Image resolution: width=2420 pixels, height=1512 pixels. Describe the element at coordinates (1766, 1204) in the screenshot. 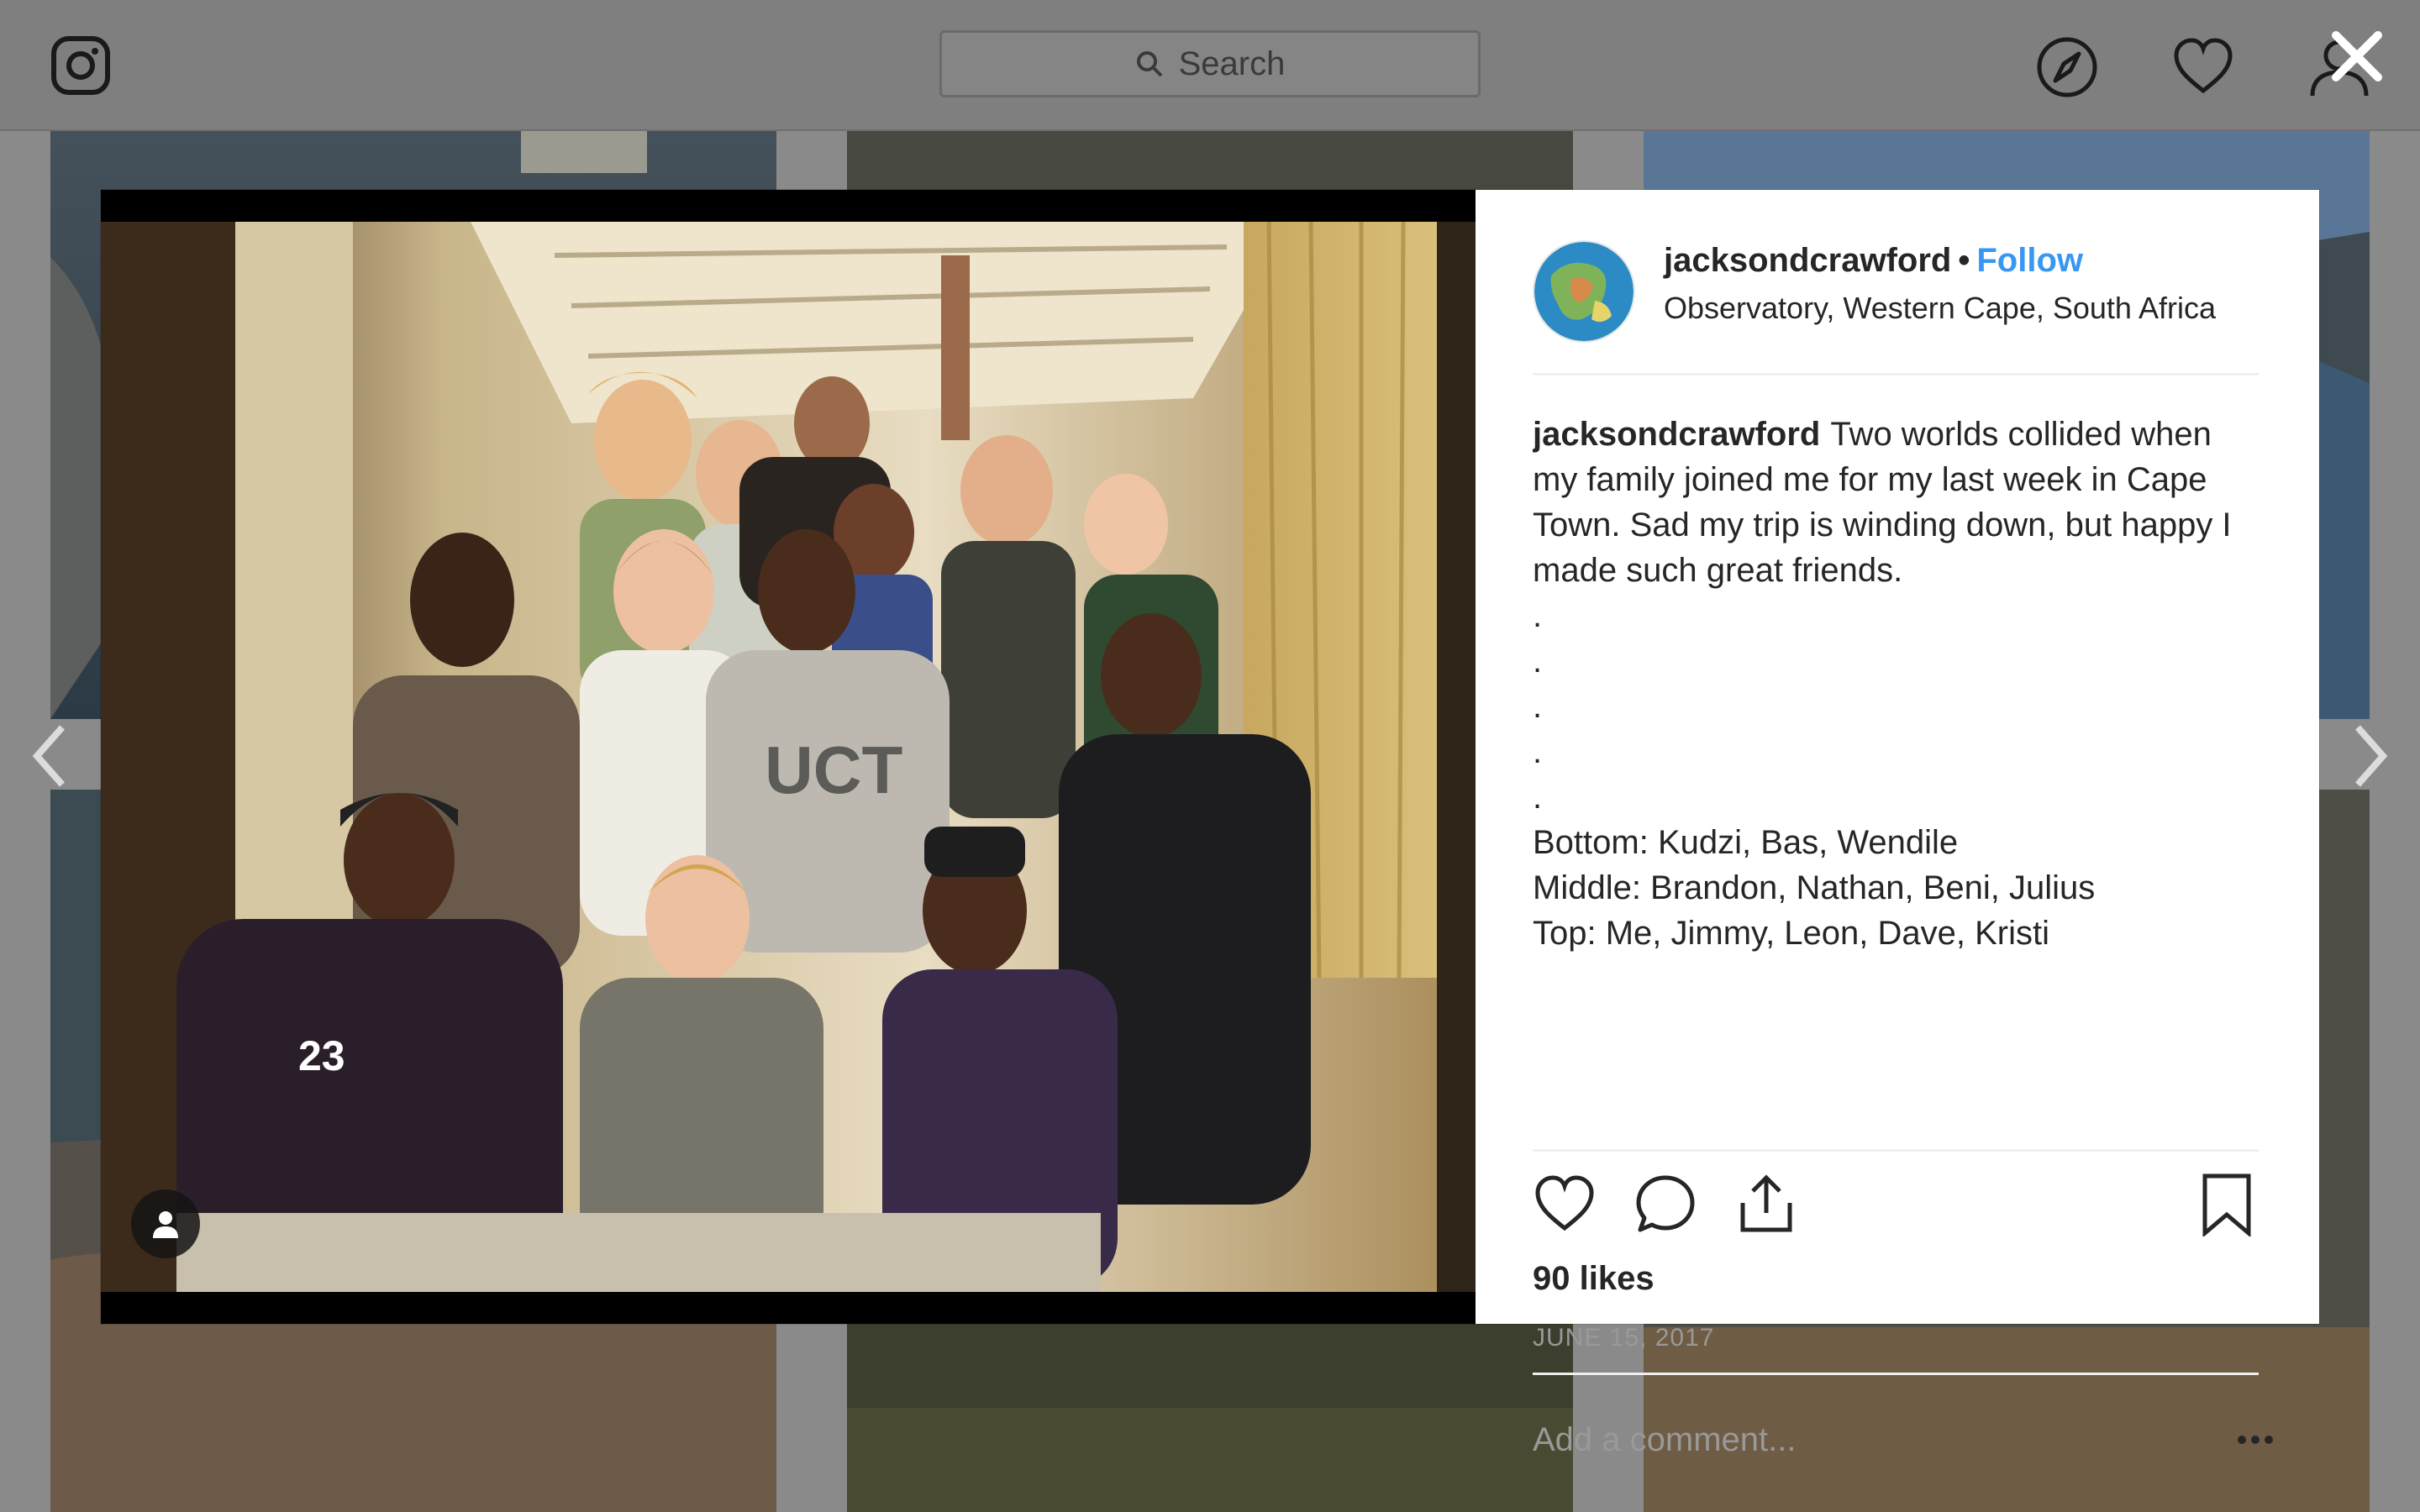

I see `share-icon` at that location.